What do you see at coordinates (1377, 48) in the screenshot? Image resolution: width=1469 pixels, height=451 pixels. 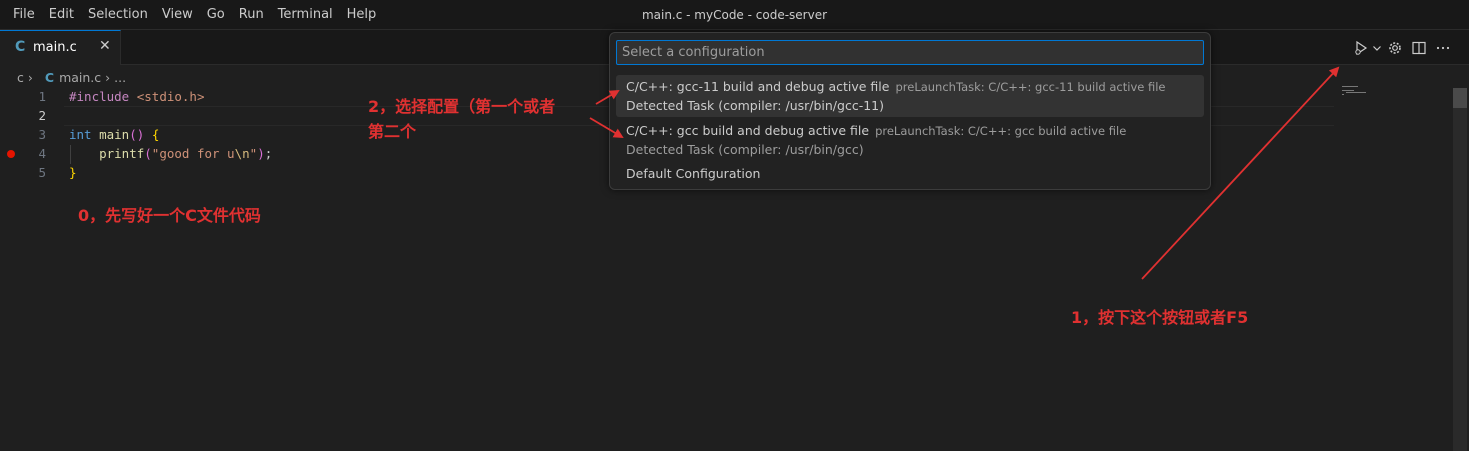 I see `chevron-down-icon` at bounding box center [1377, 48].